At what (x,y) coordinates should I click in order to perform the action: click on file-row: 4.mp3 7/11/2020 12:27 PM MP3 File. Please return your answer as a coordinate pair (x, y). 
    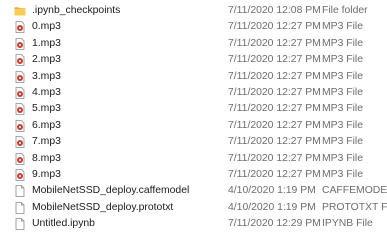
    Looking at the image, I should click on (193, 93).